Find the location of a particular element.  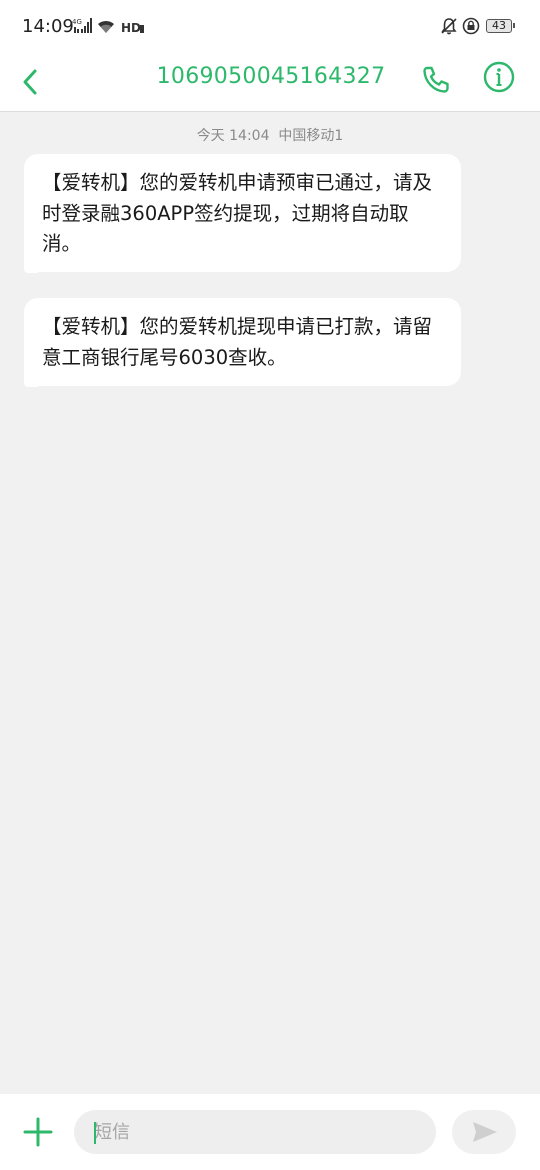

back-arrow-icon is located at coordinates (30, 82).